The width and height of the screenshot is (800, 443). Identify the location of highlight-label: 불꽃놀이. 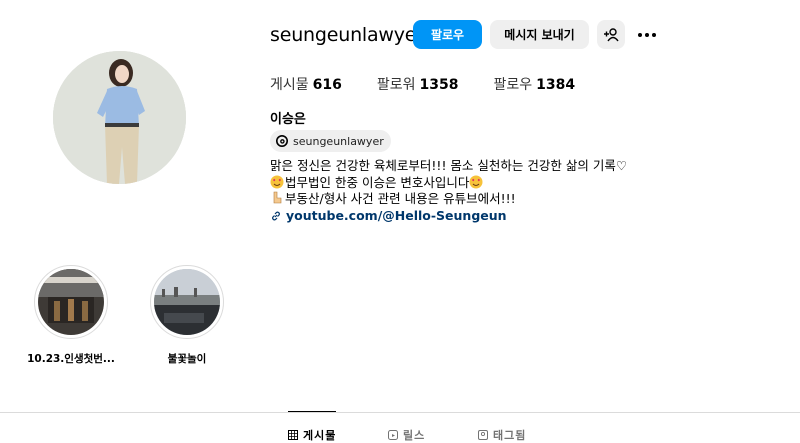
(187, 359).